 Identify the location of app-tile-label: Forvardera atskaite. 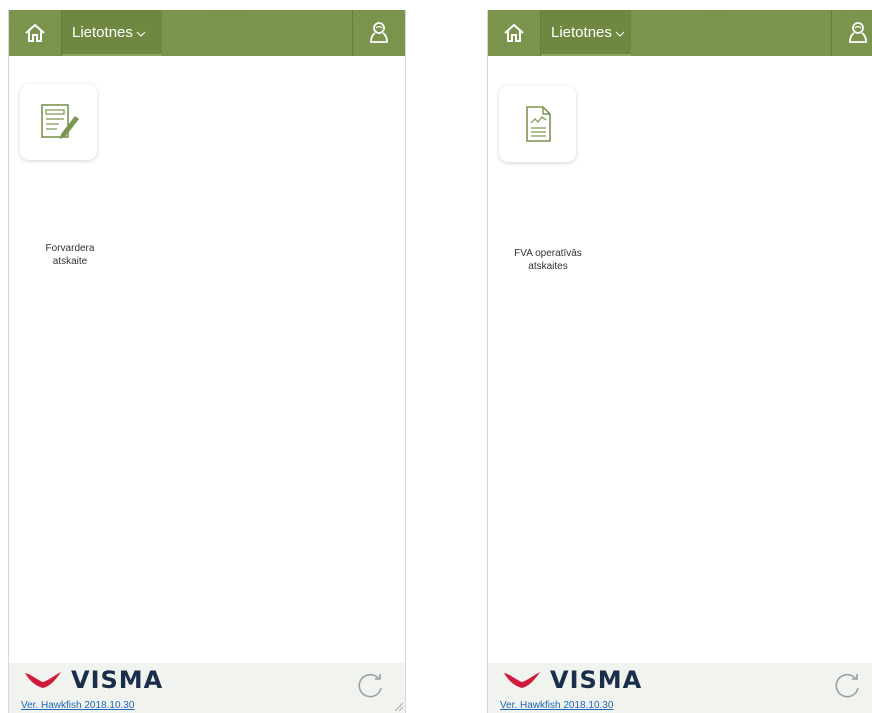
(70, 255).